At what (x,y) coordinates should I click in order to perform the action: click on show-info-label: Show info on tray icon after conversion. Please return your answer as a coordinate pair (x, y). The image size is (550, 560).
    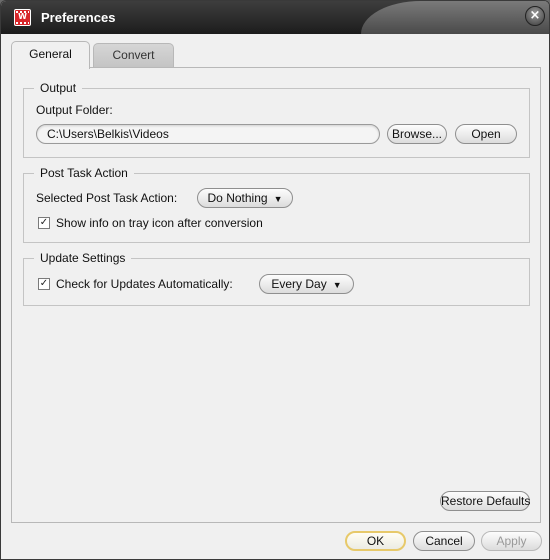
    Looking at the image, I should click on (159, 223).